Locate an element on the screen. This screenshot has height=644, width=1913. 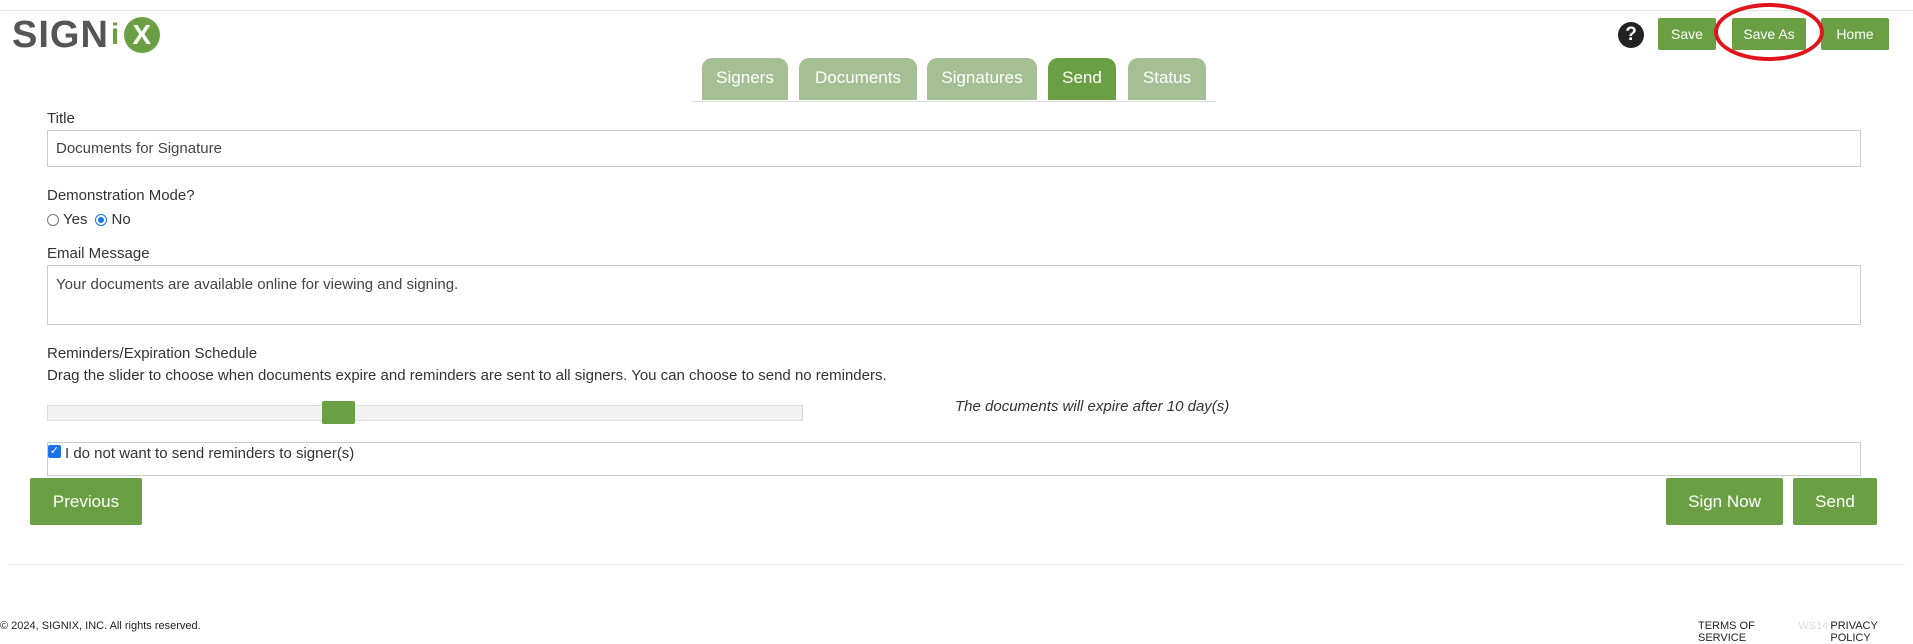
tab-signatures: Signatures is located at coordinates (982, 79).